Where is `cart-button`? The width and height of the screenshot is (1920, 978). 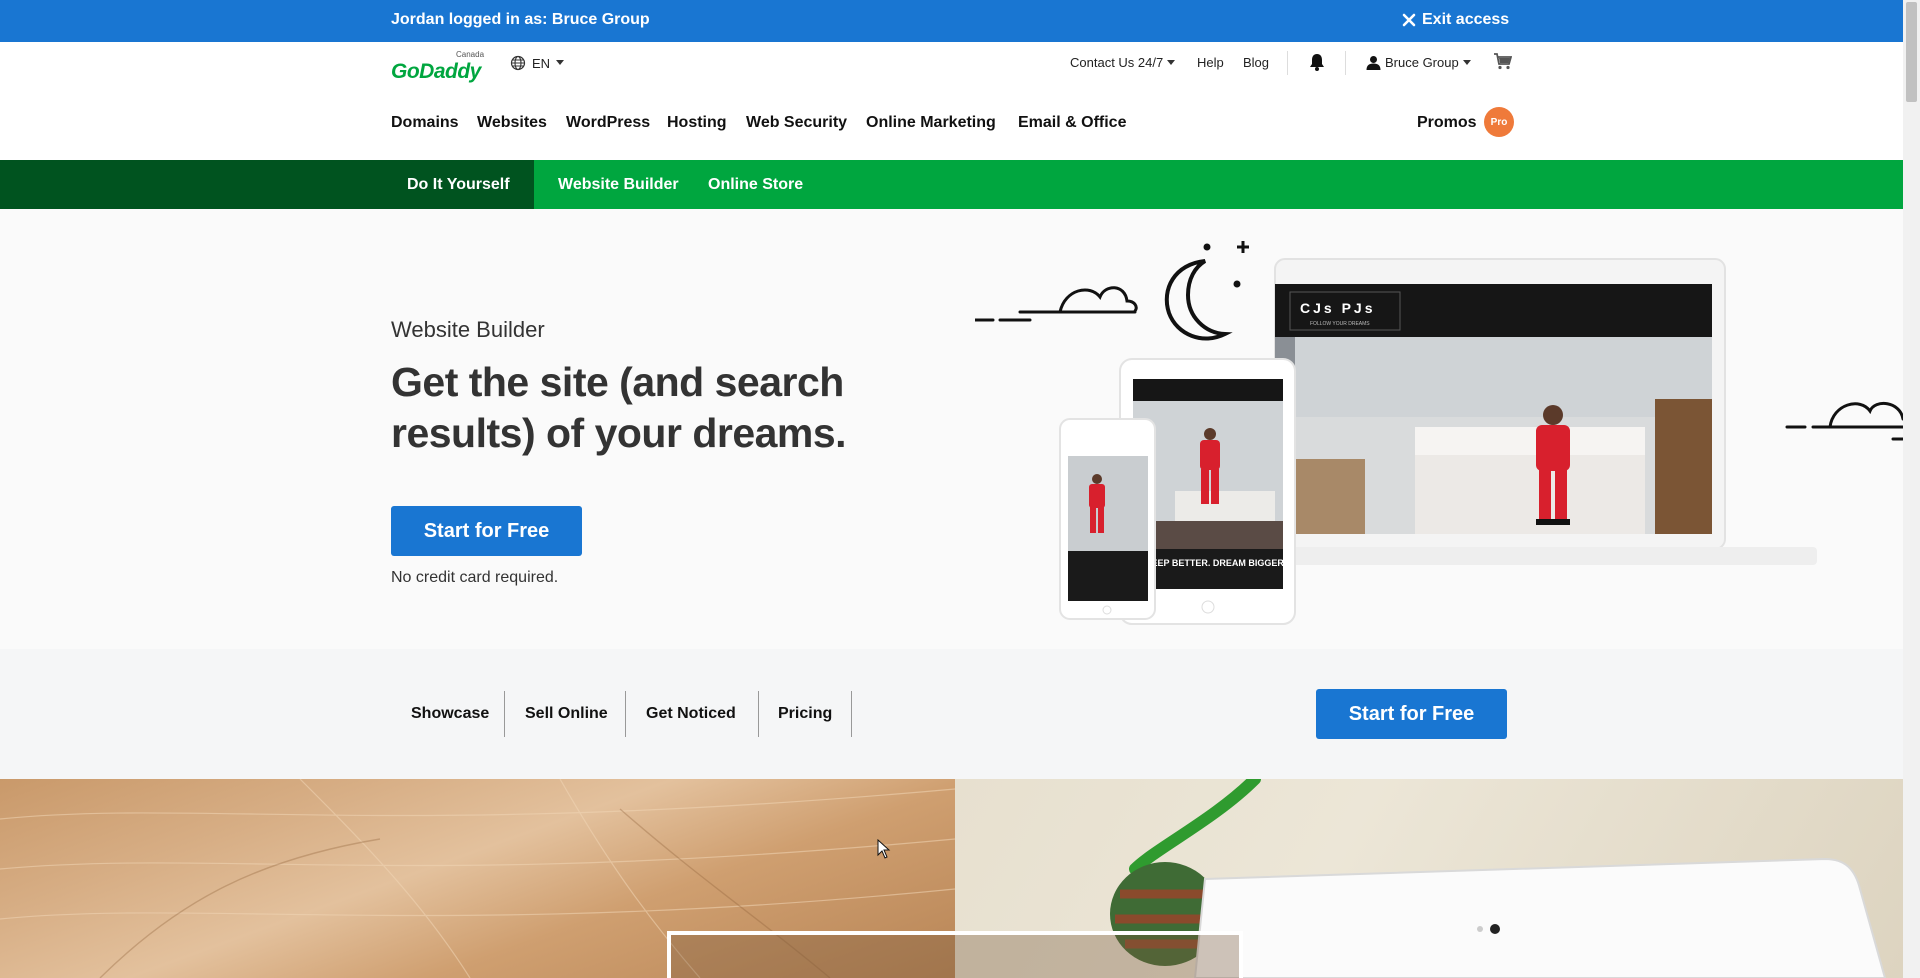 cart-button is located at coordinates (1503, 61).